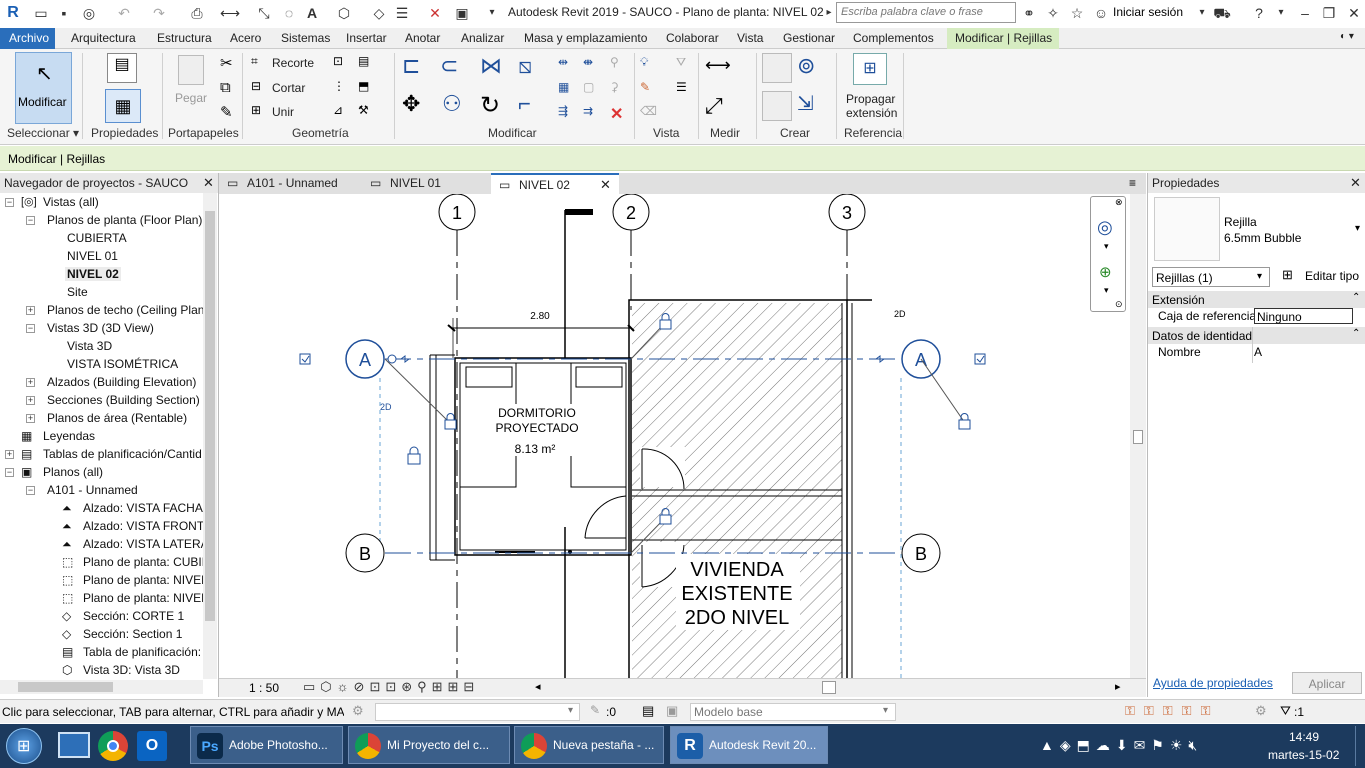 This screenshot has width=1365, height=768. What do you see at coordinates (41, 13) in the screenshot?
I see `open-icon: ▭` at bounding box center [41, 13].